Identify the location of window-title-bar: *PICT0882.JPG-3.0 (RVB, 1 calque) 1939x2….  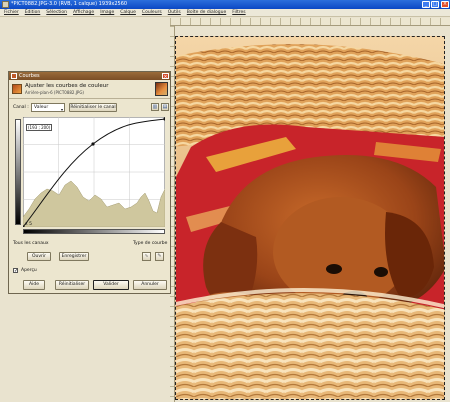
(225, 4).